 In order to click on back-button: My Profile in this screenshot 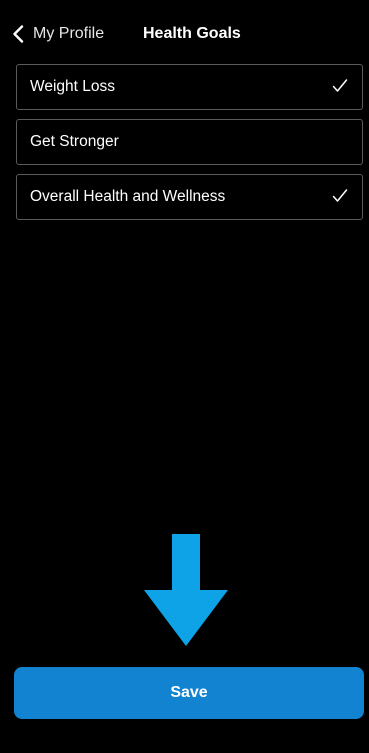, I will do `click(58, 34)`.